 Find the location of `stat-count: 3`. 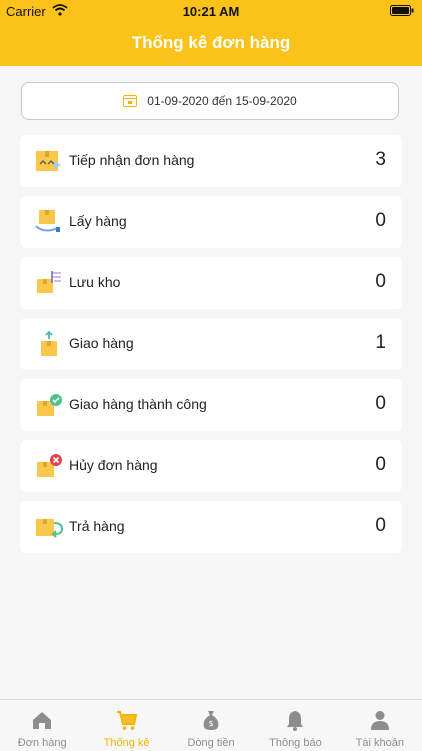

stat-count: 3 is located at coordinates (380, 159).